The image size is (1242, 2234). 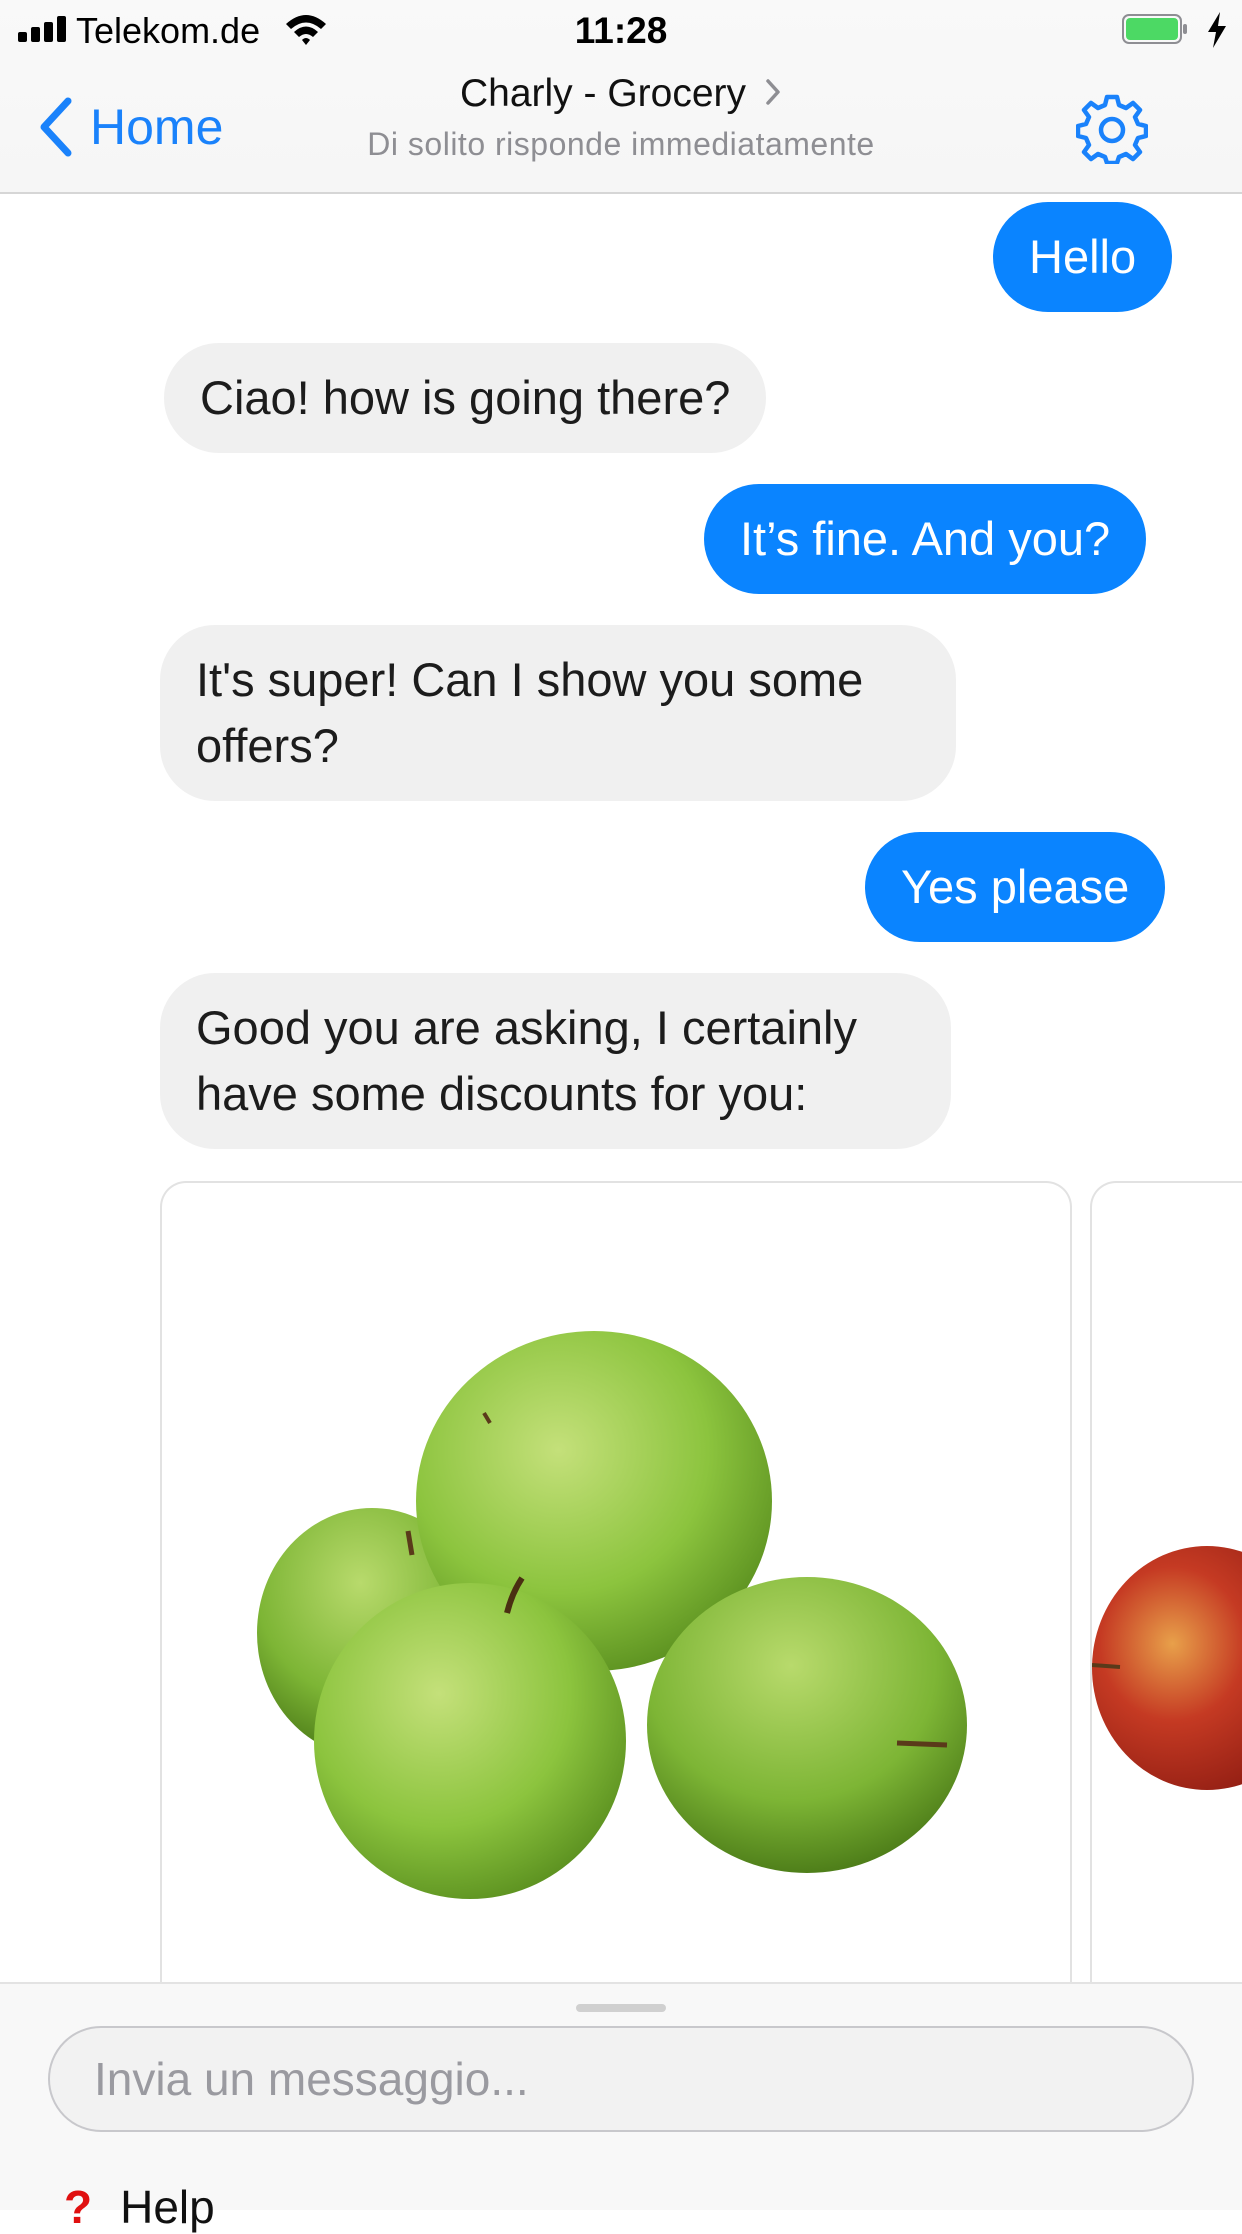 What do you see at coordinates (621, 2079) in the screenshot?
I see `message-input` at bounding box center [621, 2079].